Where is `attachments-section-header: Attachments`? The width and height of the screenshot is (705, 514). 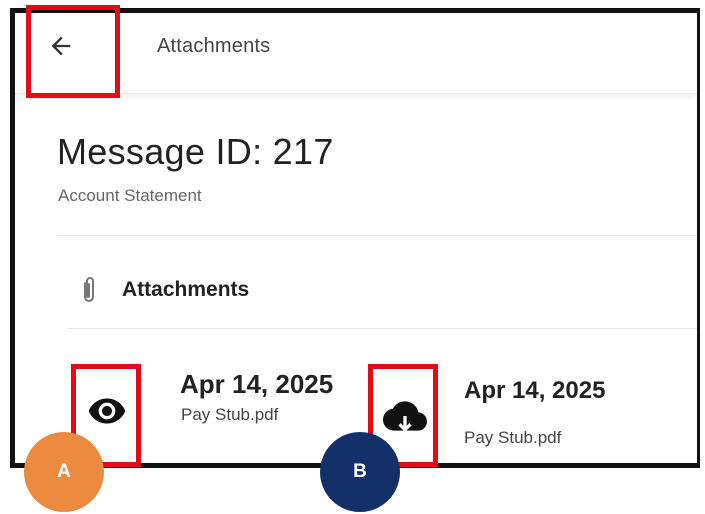
attachments-section-header: Attachments is located at coordinates (164, 290).